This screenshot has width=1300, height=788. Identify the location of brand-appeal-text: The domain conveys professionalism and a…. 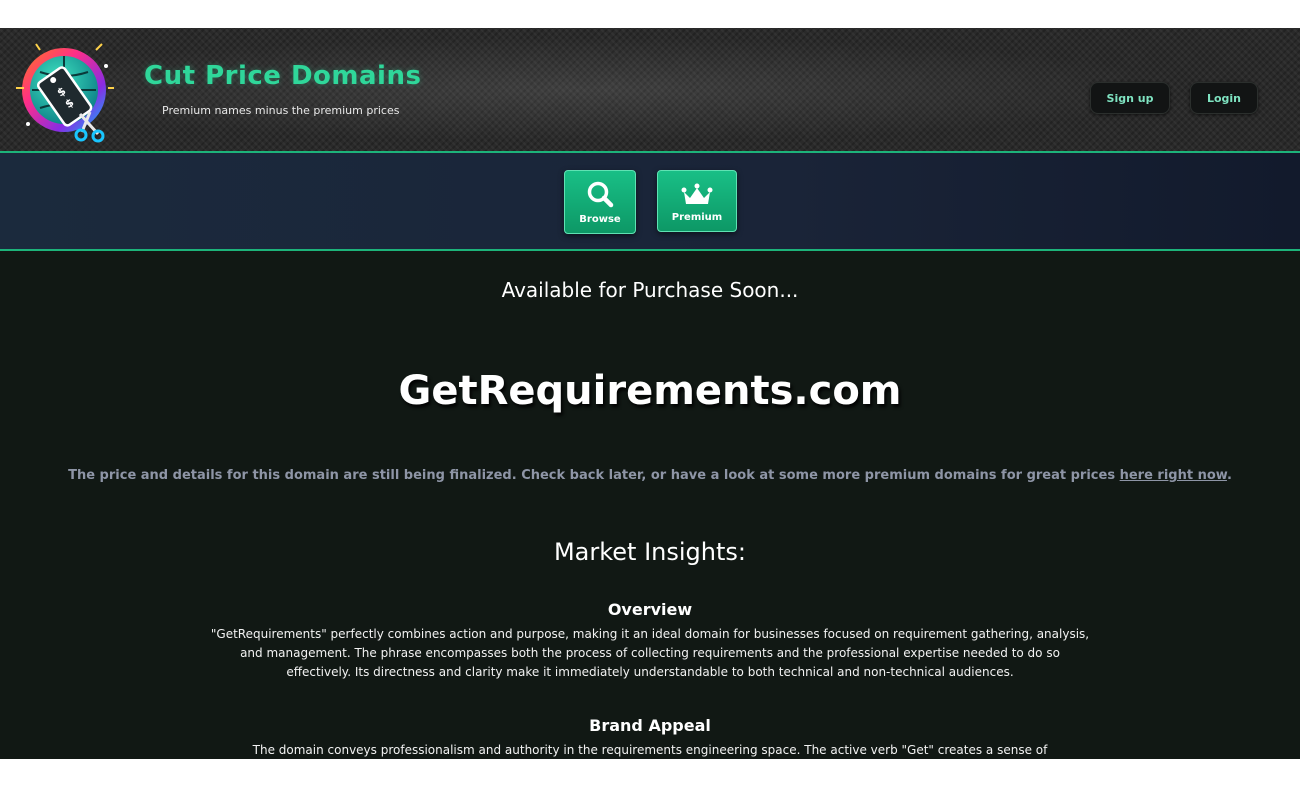
(650, 750).